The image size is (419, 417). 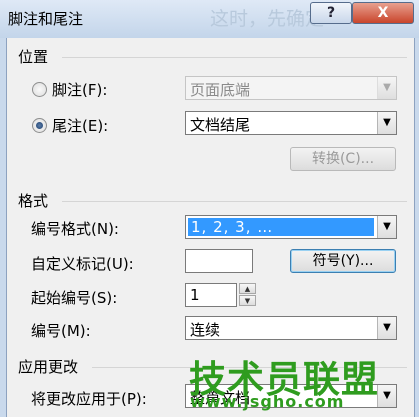 What do you see at coordinates (80, 90) in the screenshot?
I see `footnote-label: 脚注(F):` at bounding box center [80, 90].